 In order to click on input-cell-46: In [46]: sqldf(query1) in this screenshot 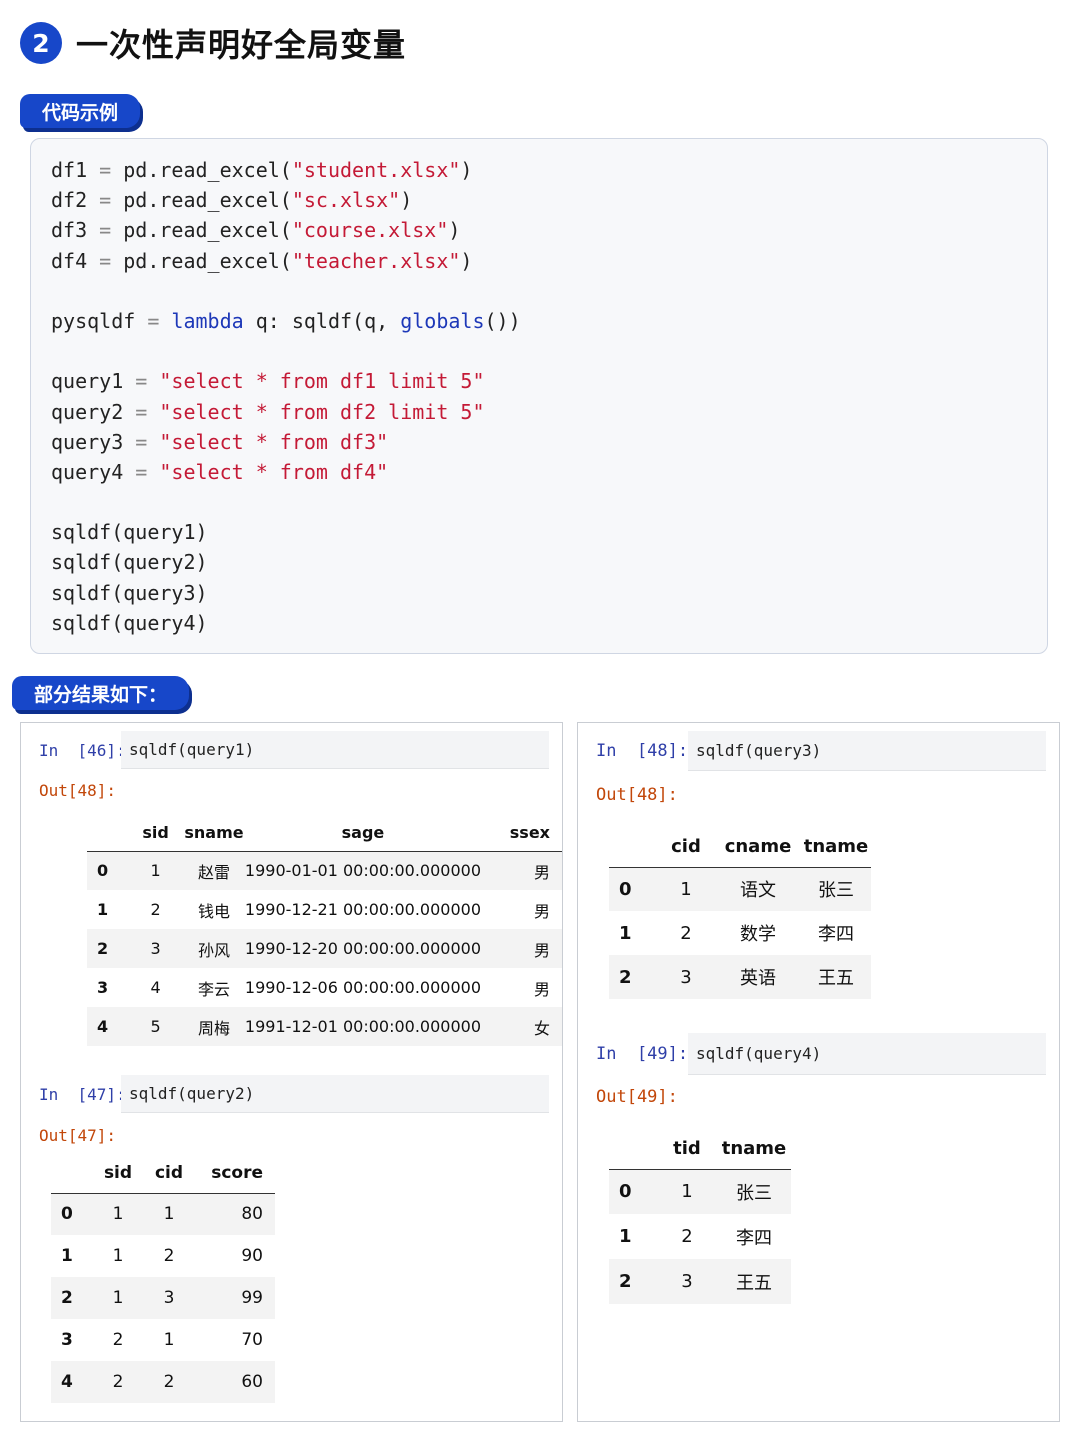, I will do `click(294, 750)`.